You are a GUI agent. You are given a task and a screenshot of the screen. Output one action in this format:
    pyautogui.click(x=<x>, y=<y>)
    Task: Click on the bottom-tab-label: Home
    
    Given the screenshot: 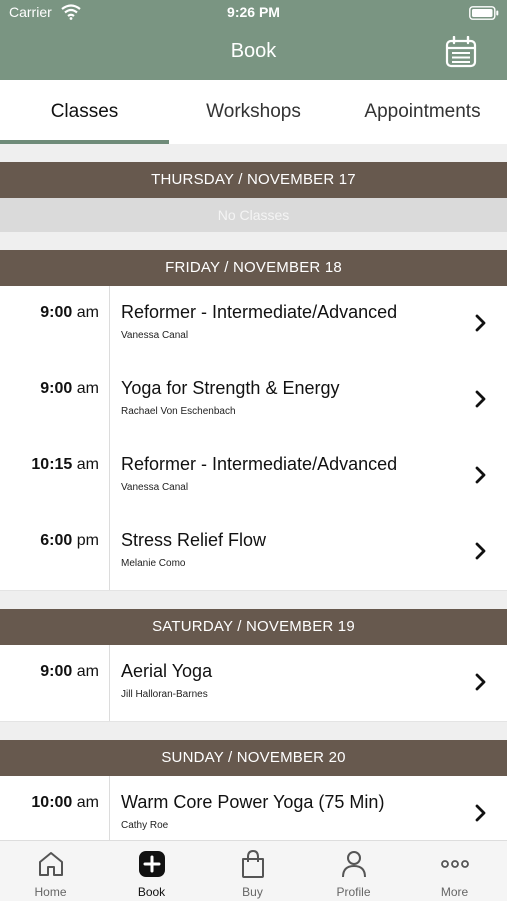 What is the action you would take?
    pyautogui.click(x=50, y=892)
    